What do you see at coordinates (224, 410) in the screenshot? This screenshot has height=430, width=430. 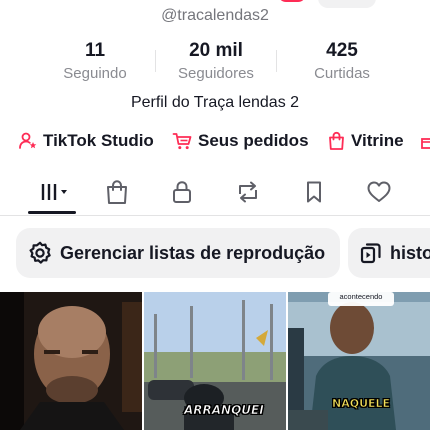 I see `video-caption: ARRANQUEI` at bounding box center [224, 410].